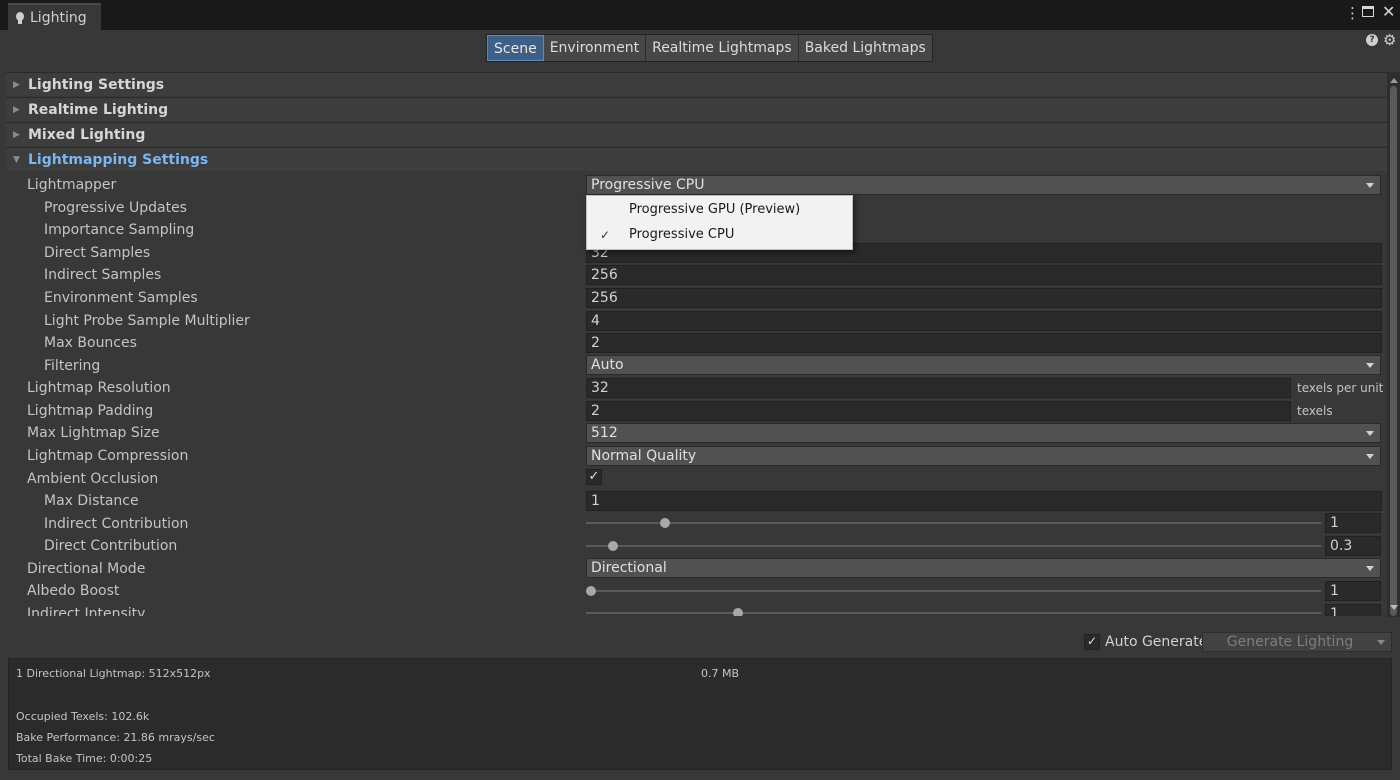 The width and height of the screenshot is (1400, 780). Describe the element at coordinates (1353, 546) in the screenshot. I see `direct-contribution-field: 0.3` at that location.